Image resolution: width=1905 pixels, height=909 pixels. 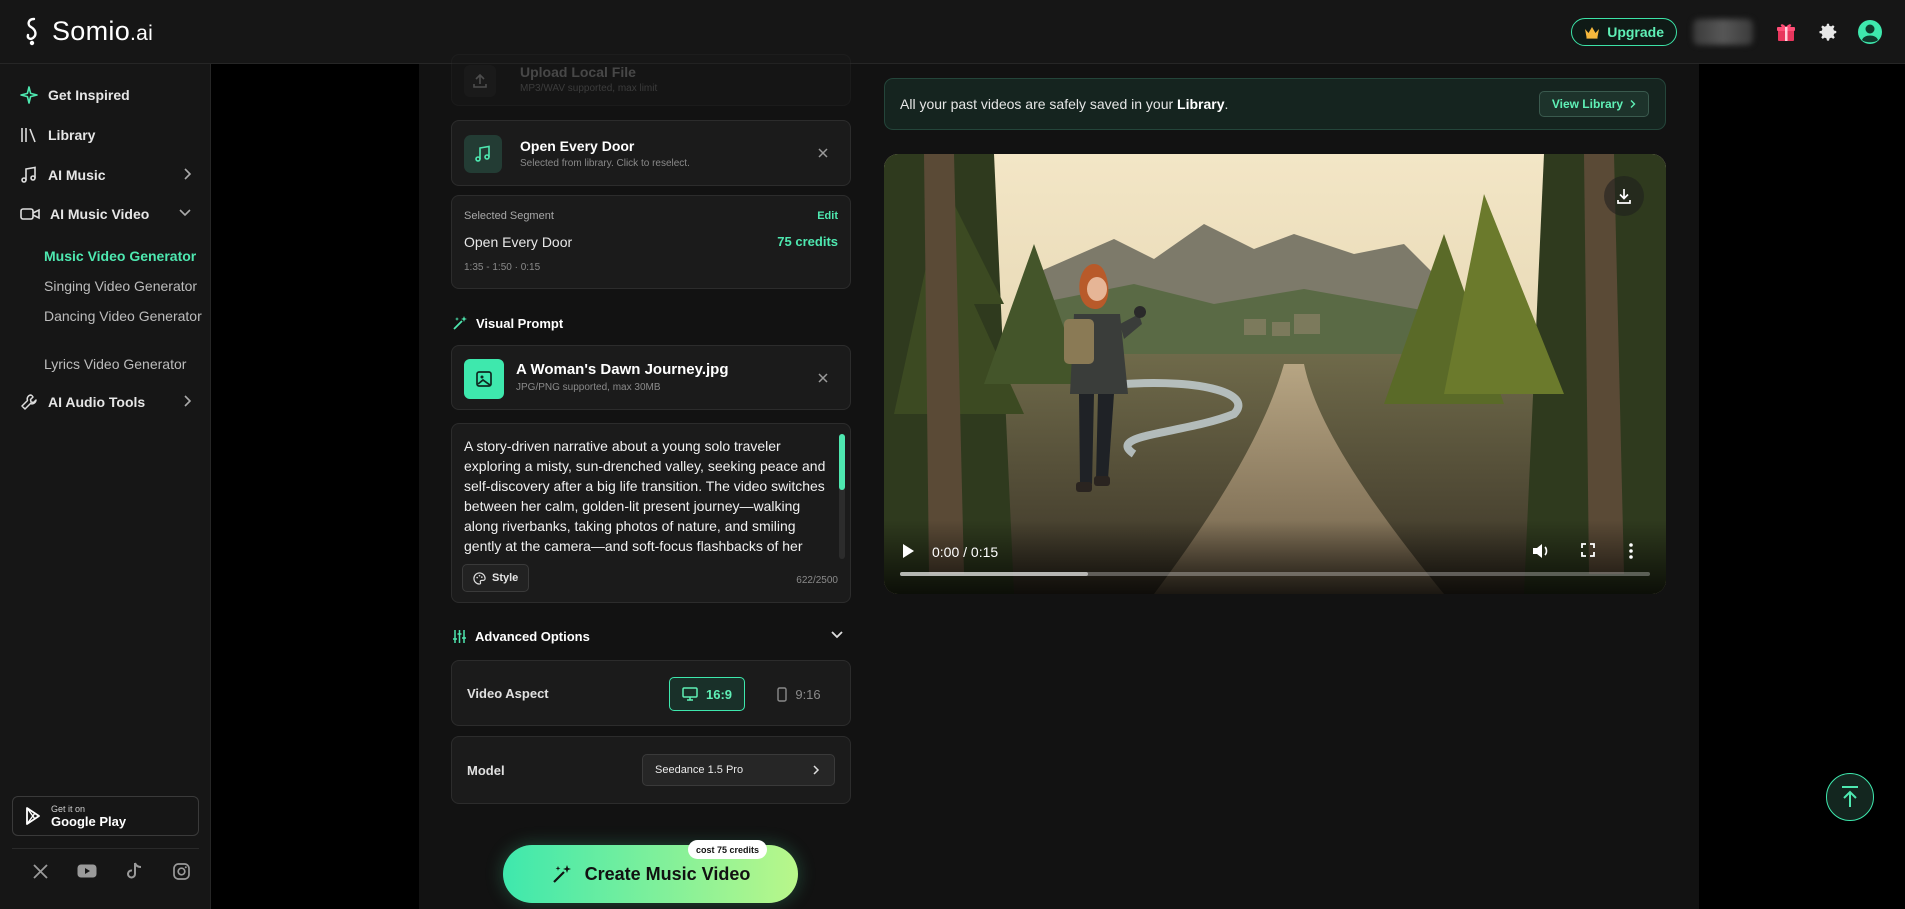 What do you see at coordinates (496, 578) in the screenshot?
I see `style-button: Style` at bounding box center [496, 578].